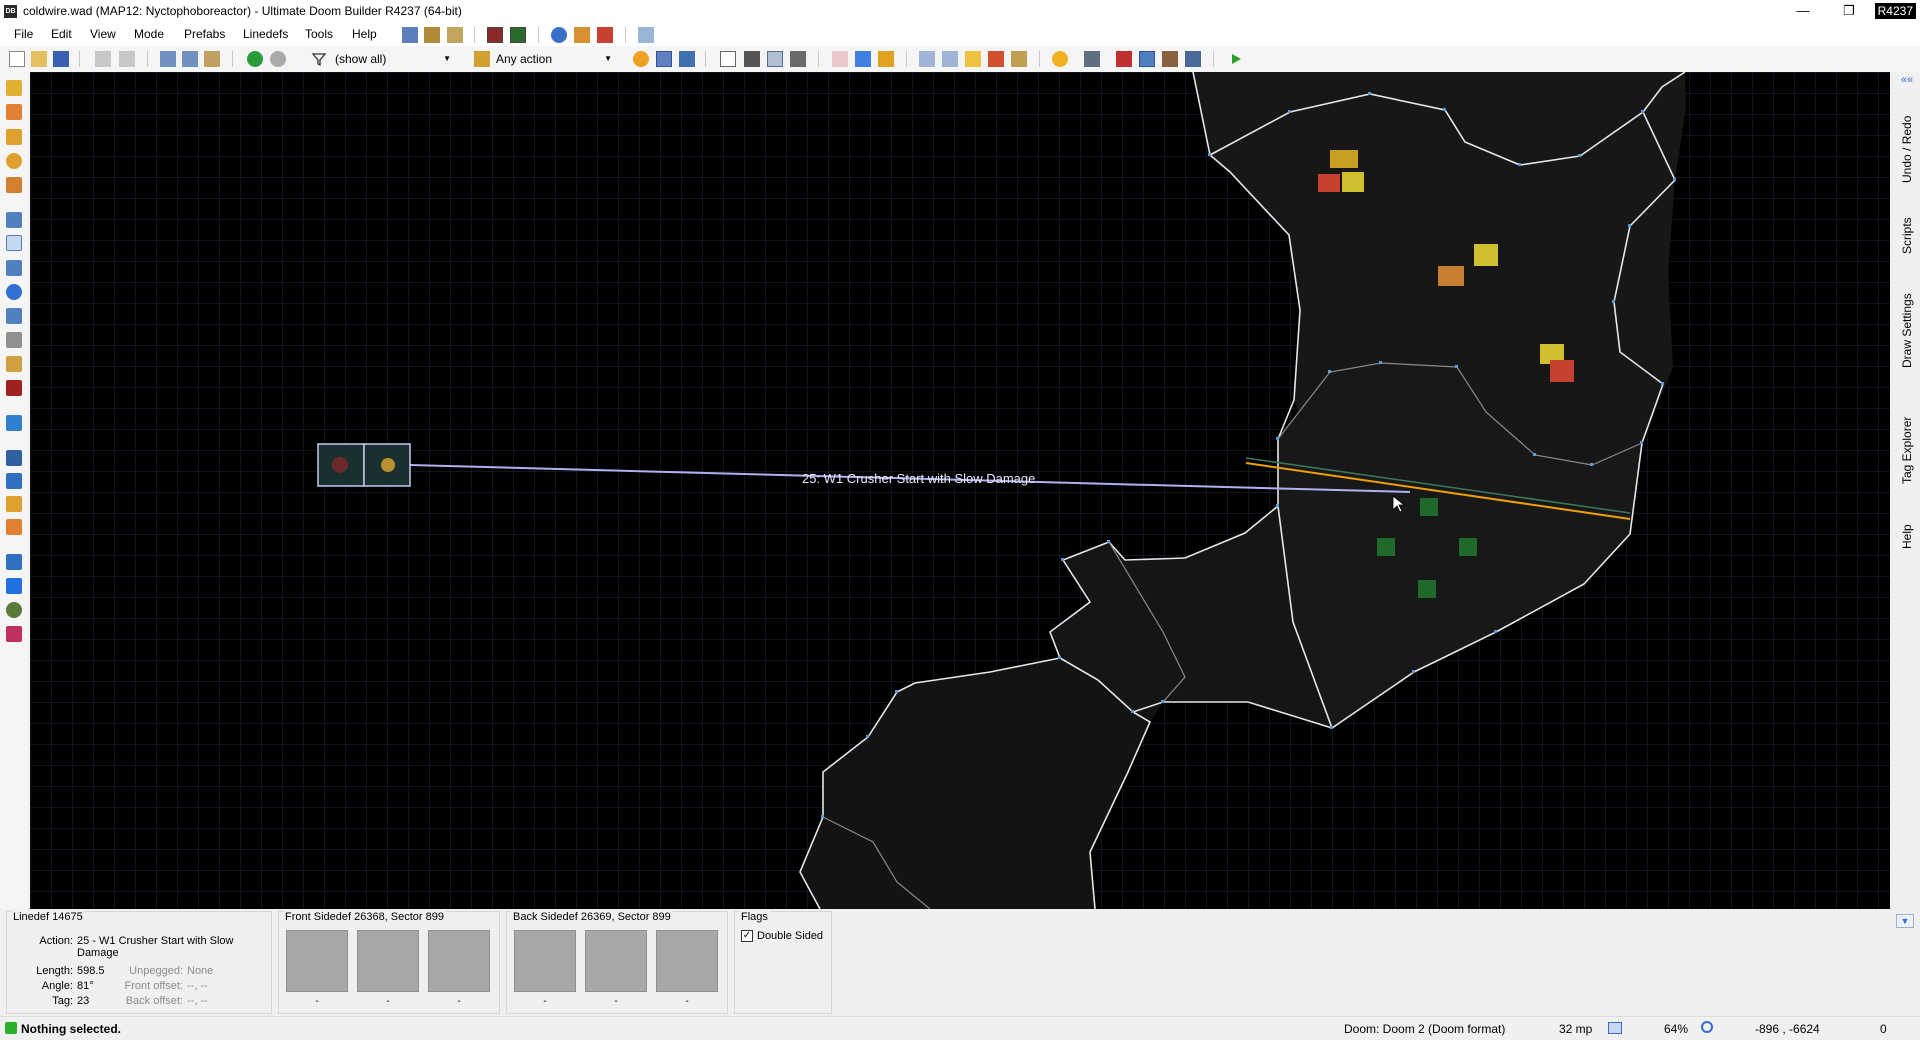 Image resolution: width=1920 pixels, height=1040 pixels. I want to click on cut-icon, so click(168, 59).